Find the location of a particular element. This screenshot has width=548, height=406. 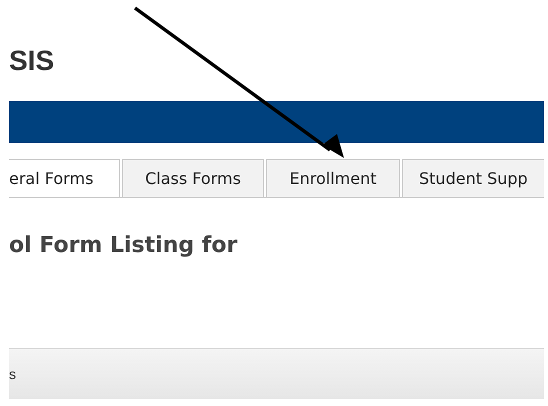

tab: eral Forms is located at coordinates (64, 178).